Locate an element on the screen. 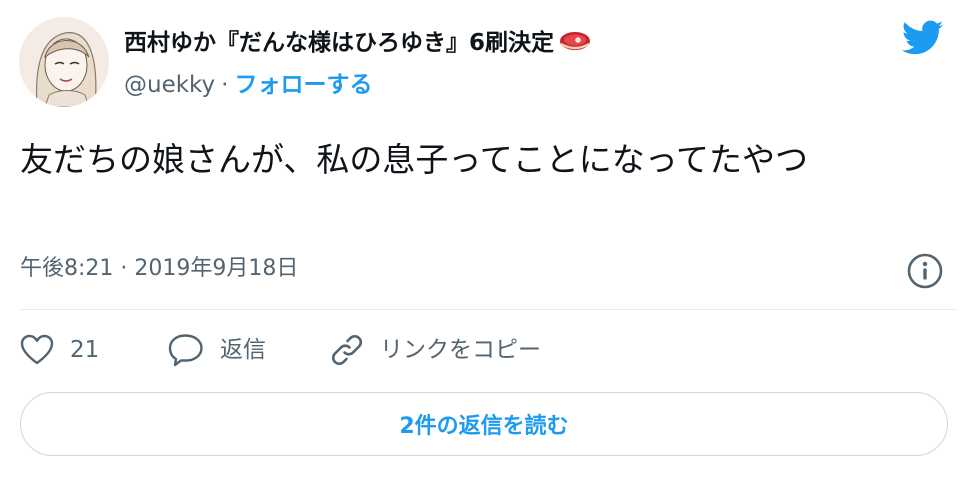 This screenshot has width=978, height=482. user-handle: @uekky is located at coordinates (169, 85).